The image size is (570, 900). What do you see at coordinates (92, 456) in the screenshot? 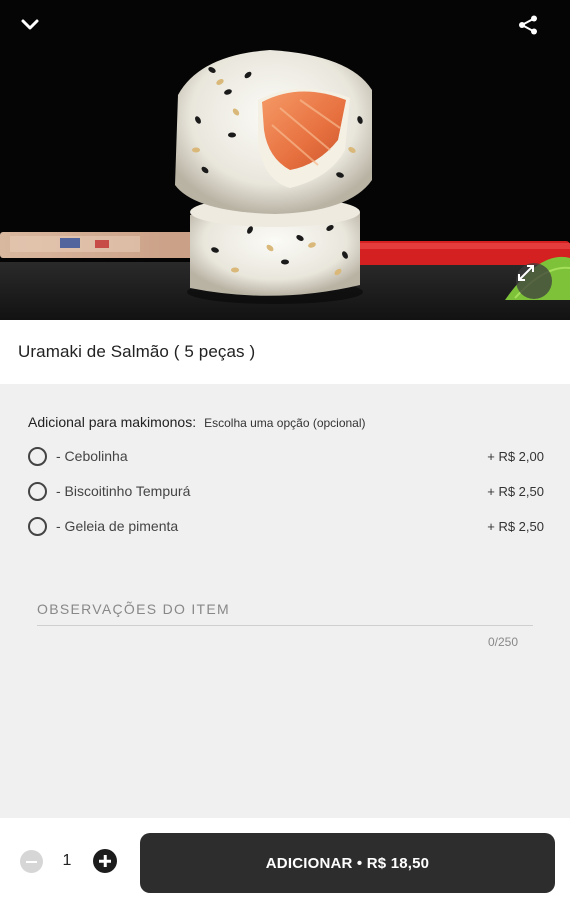
I see `addon-option-label: - Cebolinha` at bounding box center [92, 456].